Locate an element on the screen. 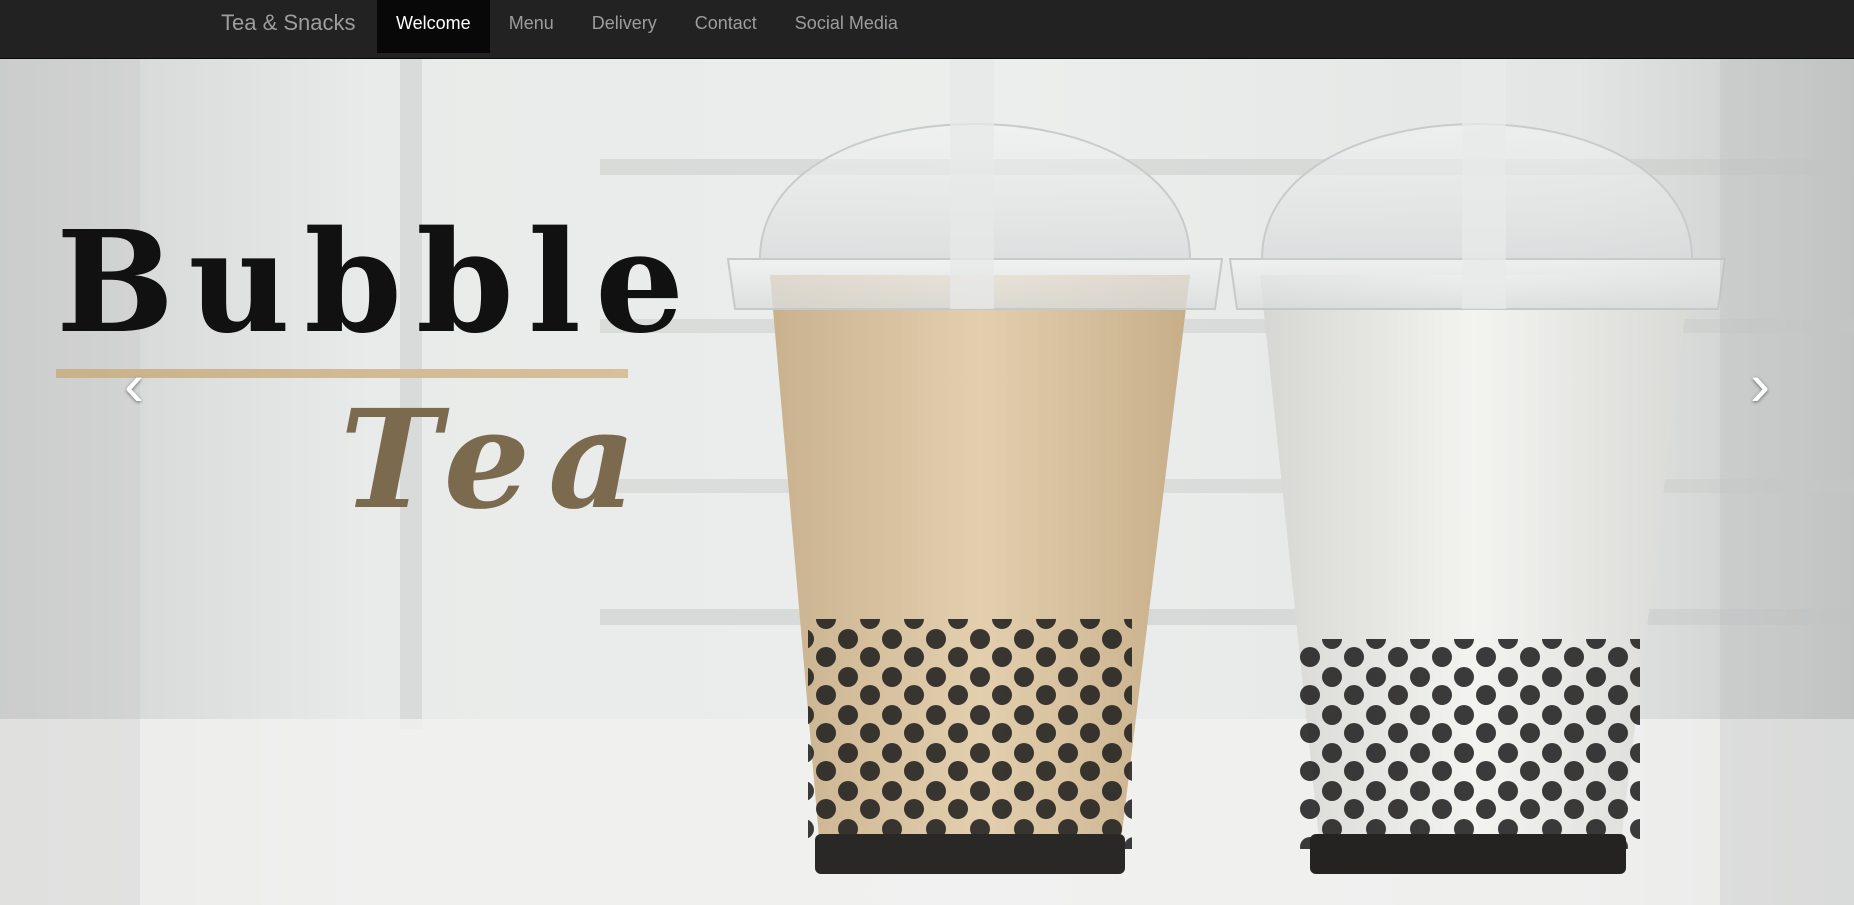  carousel-prev-button: ‹ is located at coordinates (134, 385).